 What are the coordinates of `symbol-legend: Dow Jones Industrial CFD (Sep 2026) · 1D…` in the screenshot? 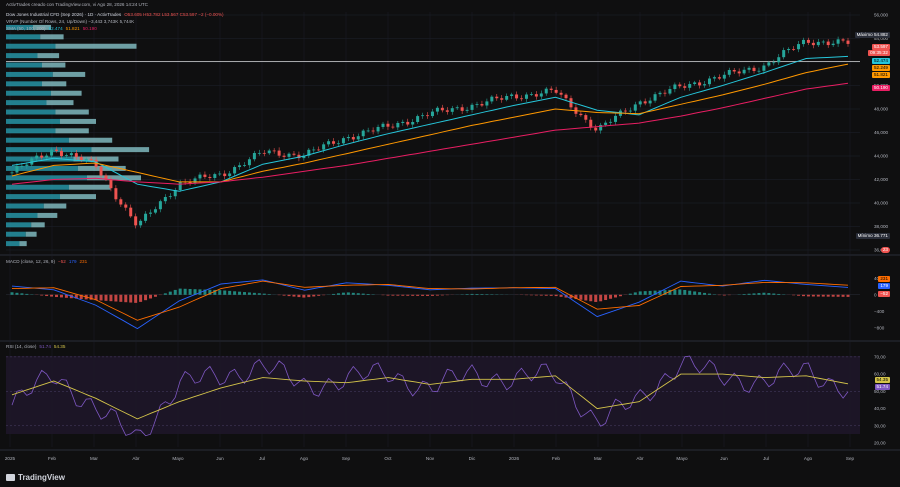 It's located at (116, 15).